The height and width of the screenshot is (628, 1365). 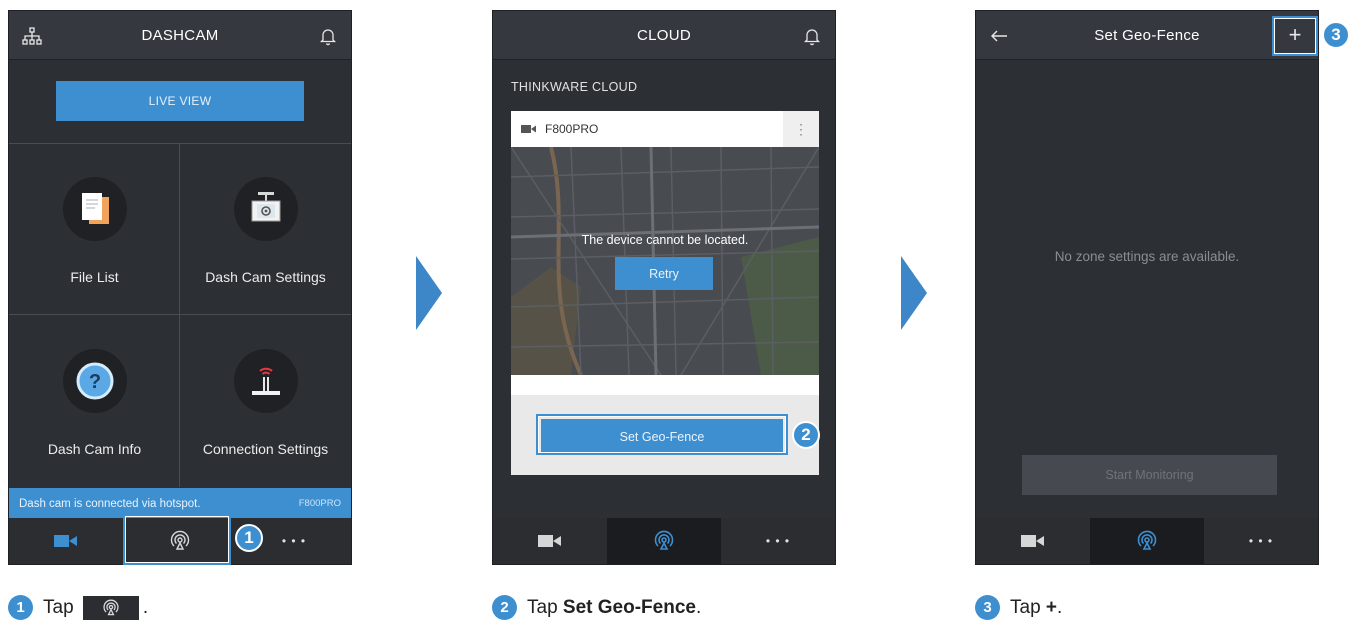 I want to click on geofence-topbar: Set Geo-Fence +, so click(x=1147, y=35).